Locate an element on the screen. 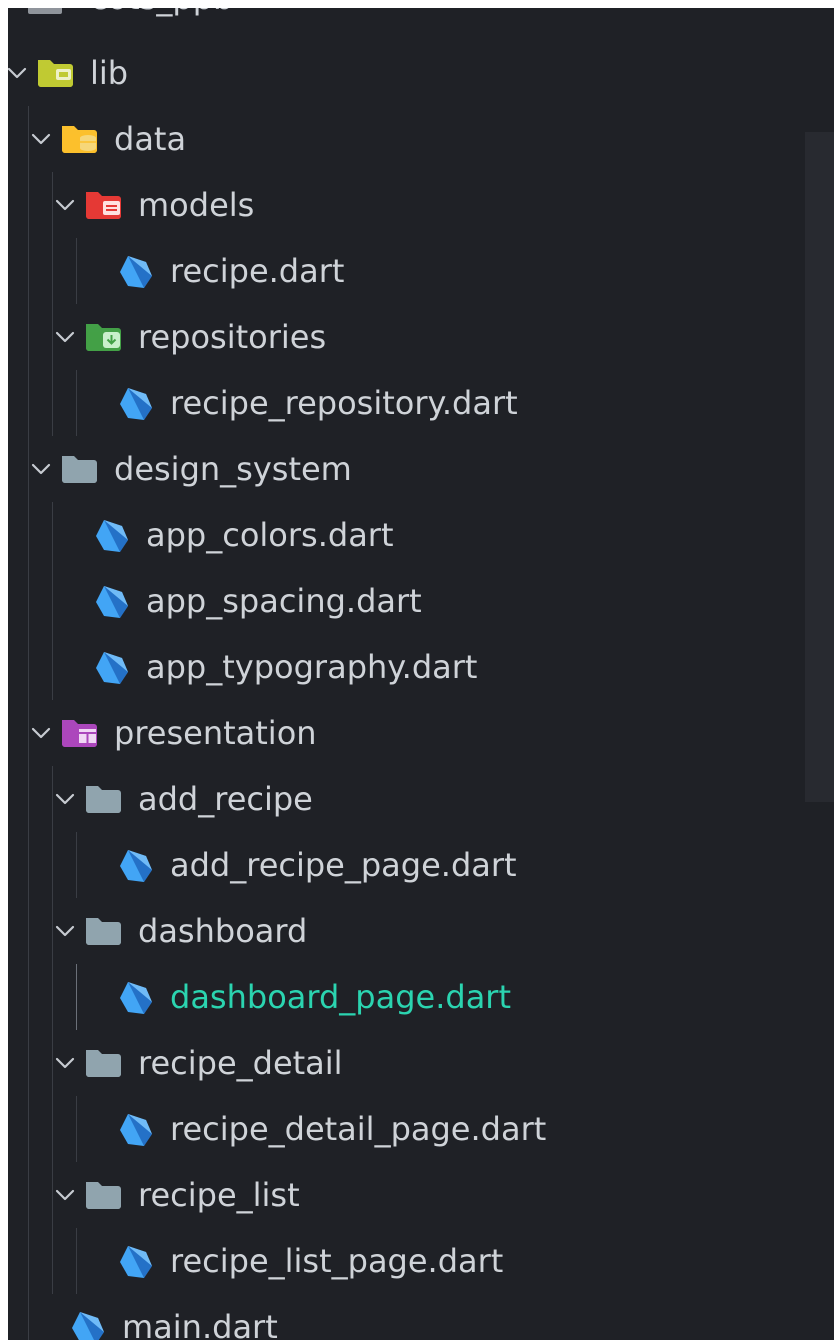  folder-label: models is located at coordinates (196, 205).